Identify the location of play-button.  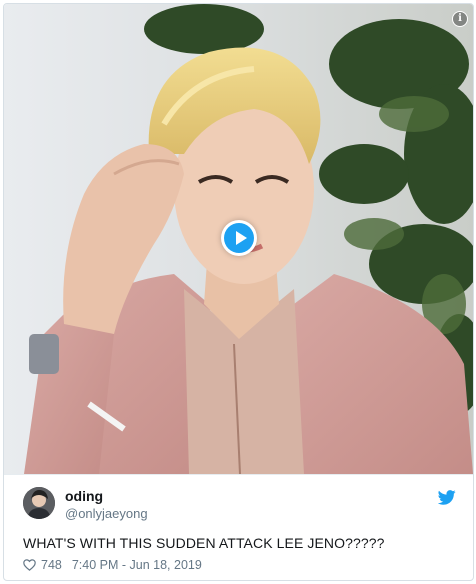
(239, 238).